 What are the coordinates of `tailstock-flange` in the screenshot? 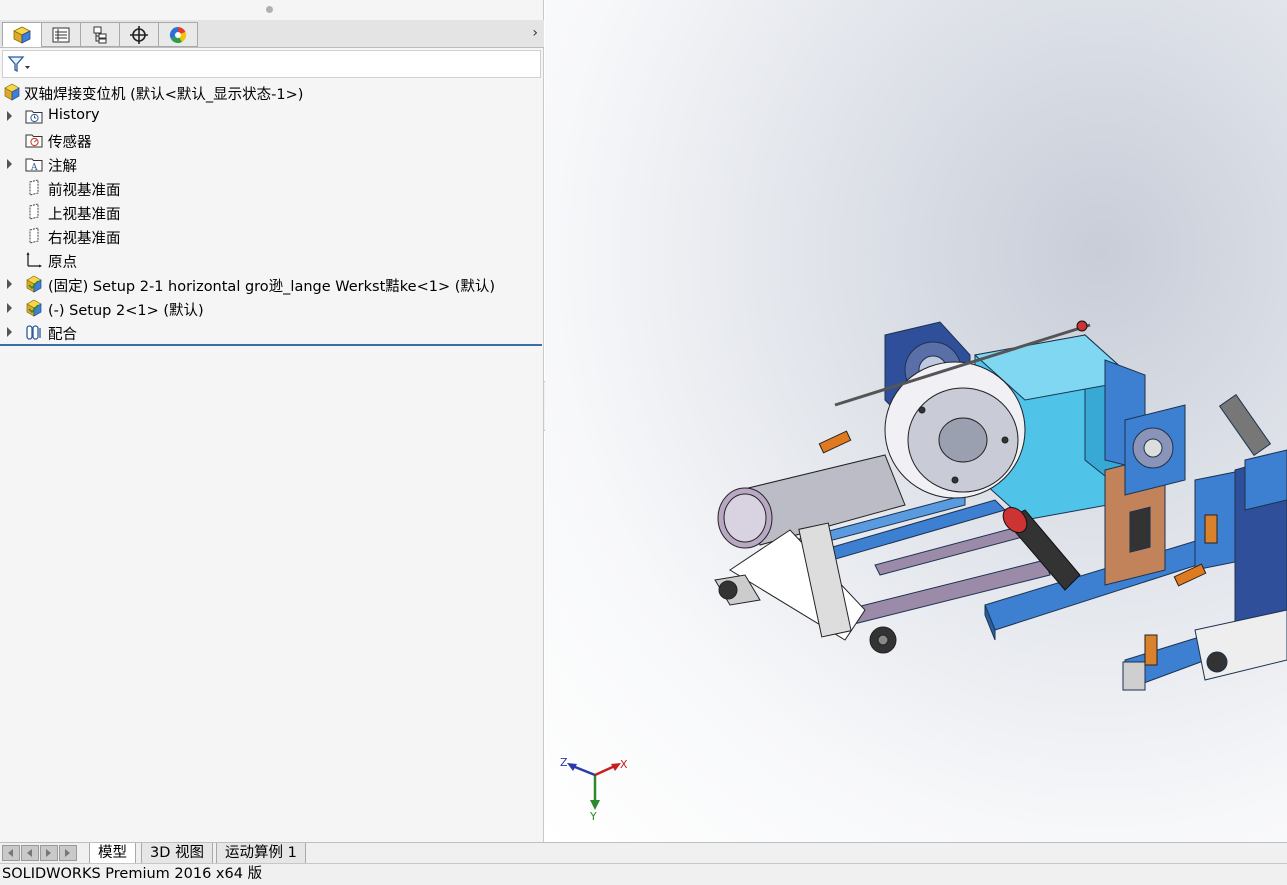 It's located at (1155, 450).